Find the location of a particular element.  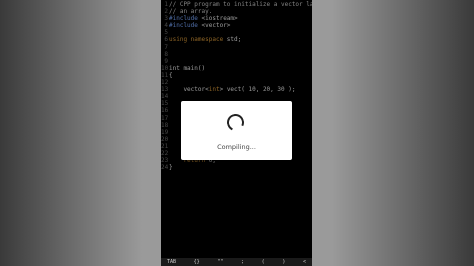

loading-spinner-icon is located at coordinates (235, 122).